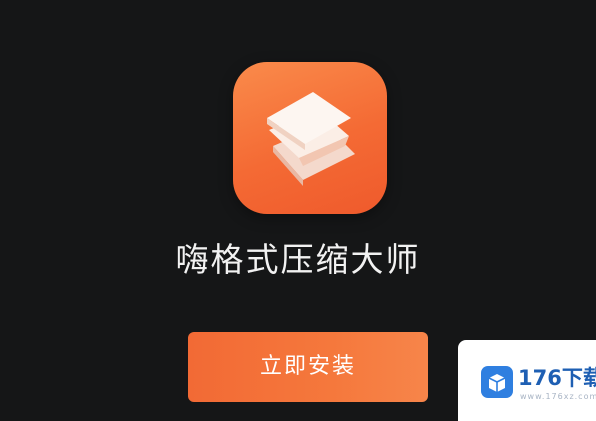  Describe the element at coordinates (298, 259) in the screenshot. I see `app-name: 嗨格式压缩大师` at that location.